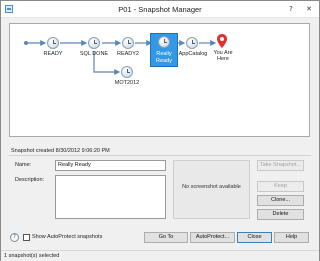 The width and height of the screenshot is (320, 261). What do you see at coordinates (110, 165) in the screenshot?
I see `name-field: Really Ready` at bounding box center [110, 165].